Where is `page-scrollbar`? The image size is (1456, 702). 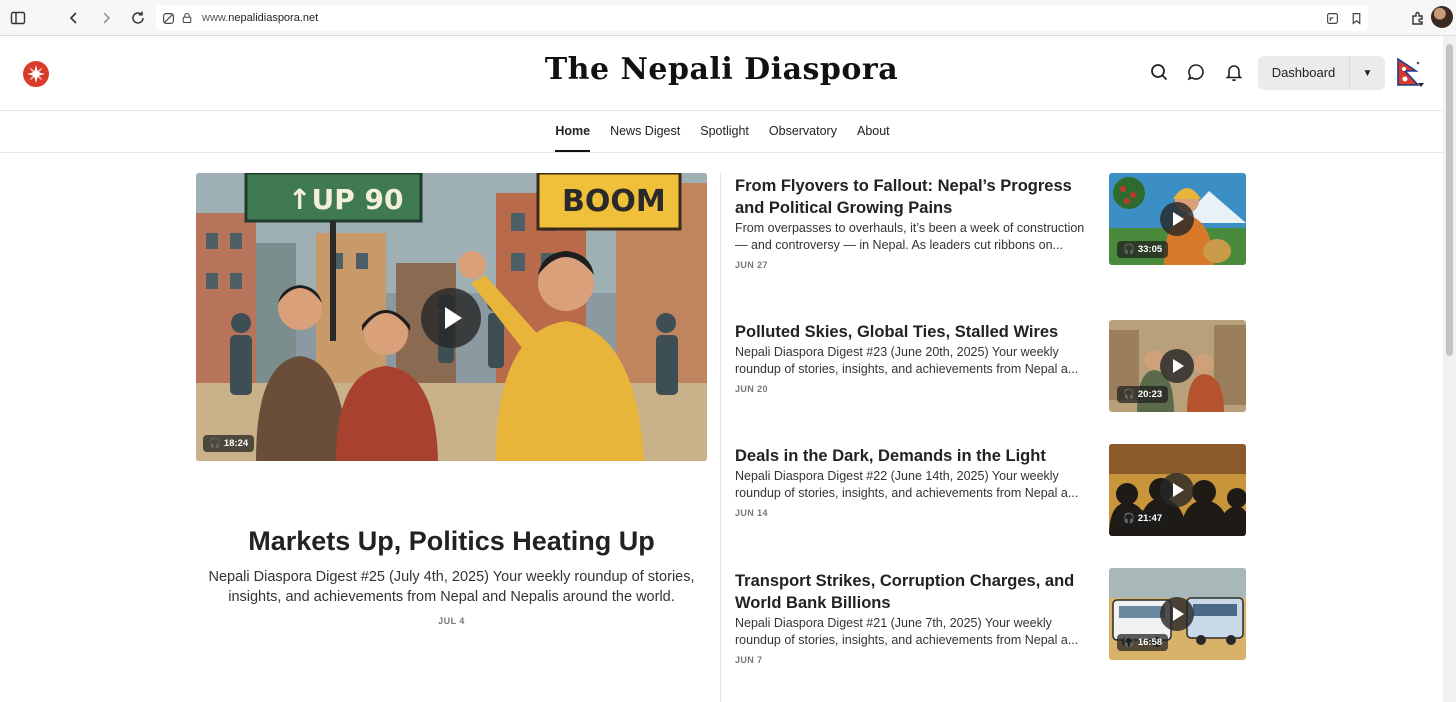 page-scrollbar is located at coordinates (1449, 369).